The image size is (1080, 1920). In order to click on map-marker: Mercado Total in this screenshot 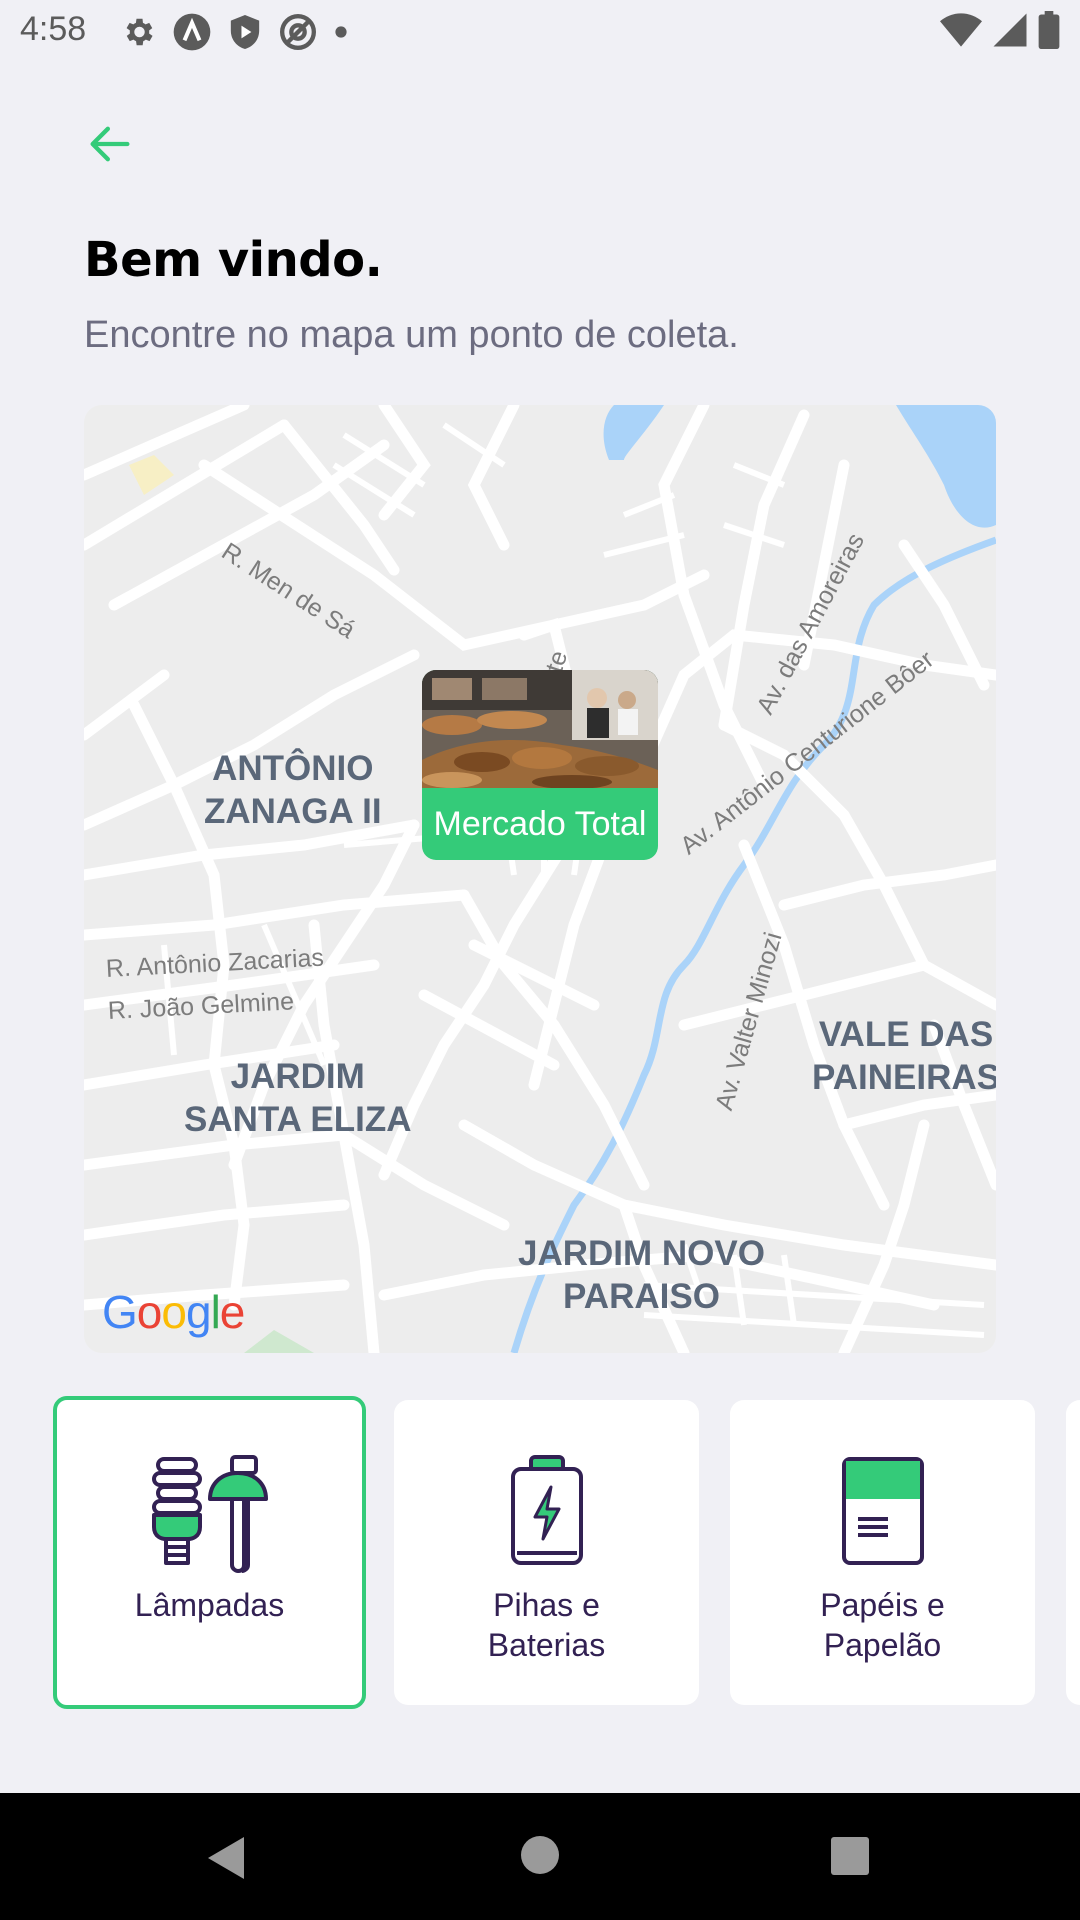, I will do `click(540, 765)`.